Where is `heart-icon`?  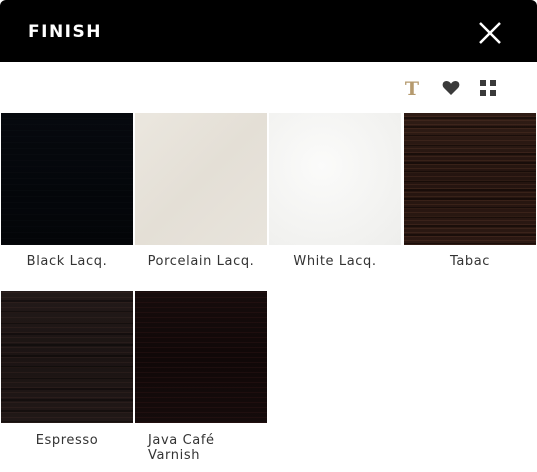 heart-icon is located at coordinates (451, 88).